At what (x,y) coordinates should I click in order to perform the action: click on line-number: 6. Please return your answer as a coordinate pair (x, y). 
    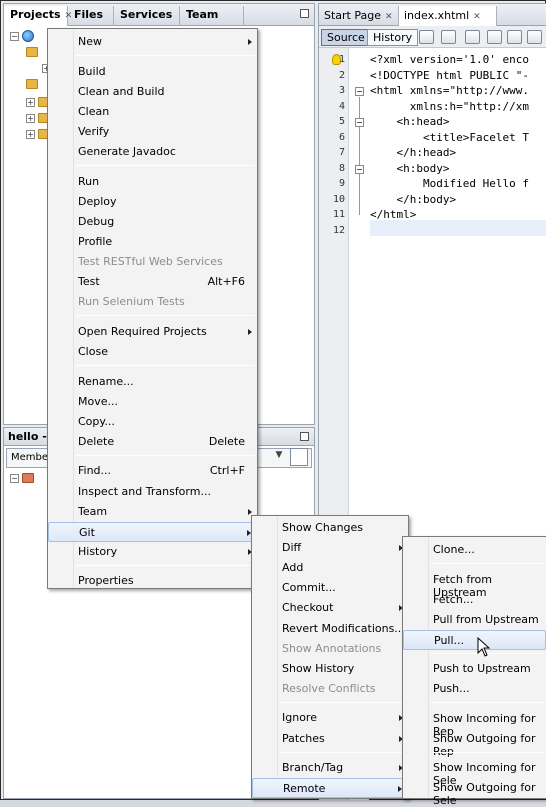
    Looking at the image, I should click on (341, 137).